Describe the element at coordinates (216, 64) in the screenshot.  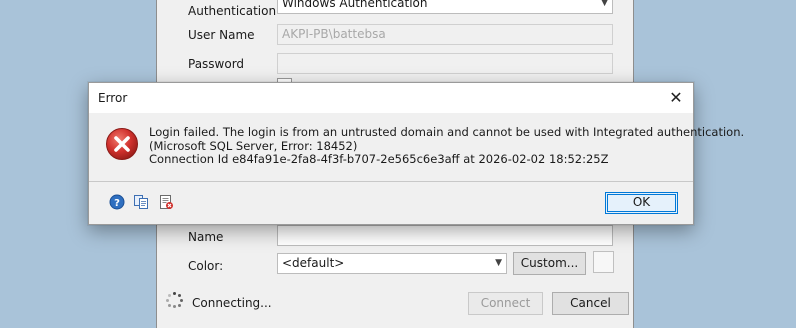
I see `password-label: Password` at that location.